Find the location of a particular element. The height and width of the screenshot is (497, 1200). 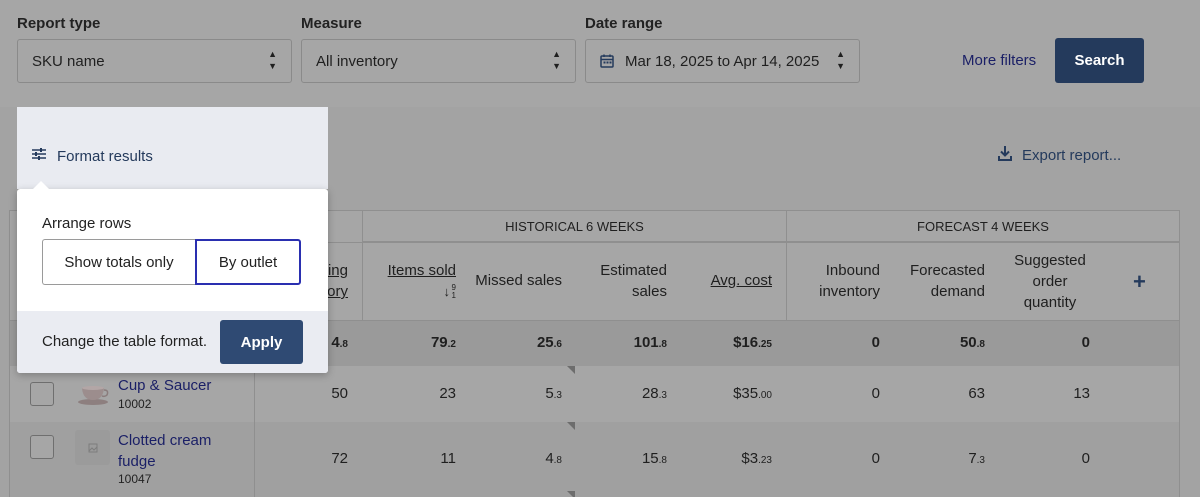

items-sold-label: Items sold is located at coordinates (421, 270).